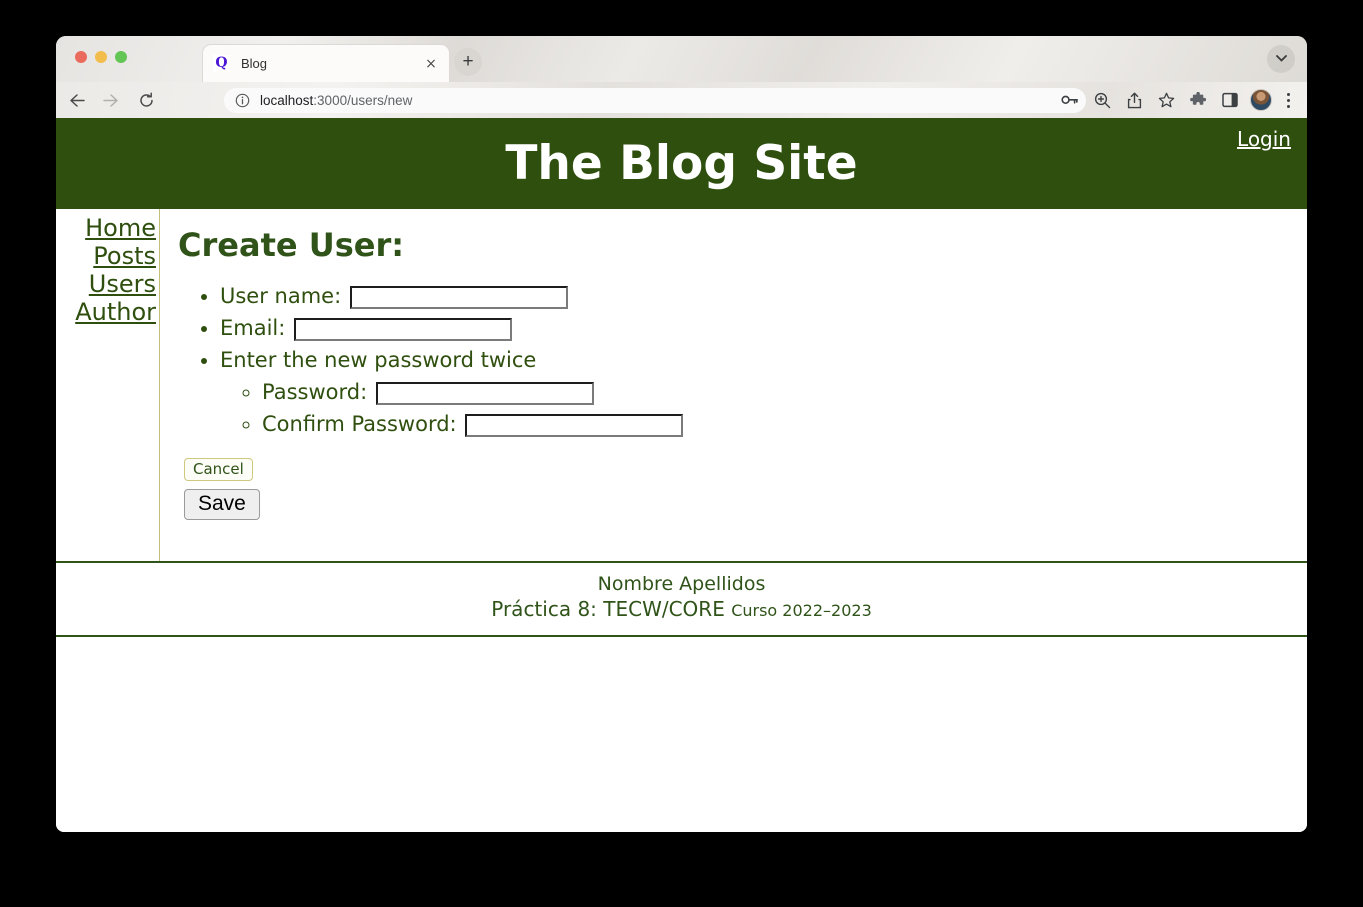 The height and width of the screenshot is (907, 1363). Describe the element at coordinates (655, 100) in the screenshot. I see `address-bar: localhost:3000/users/new` at that location.